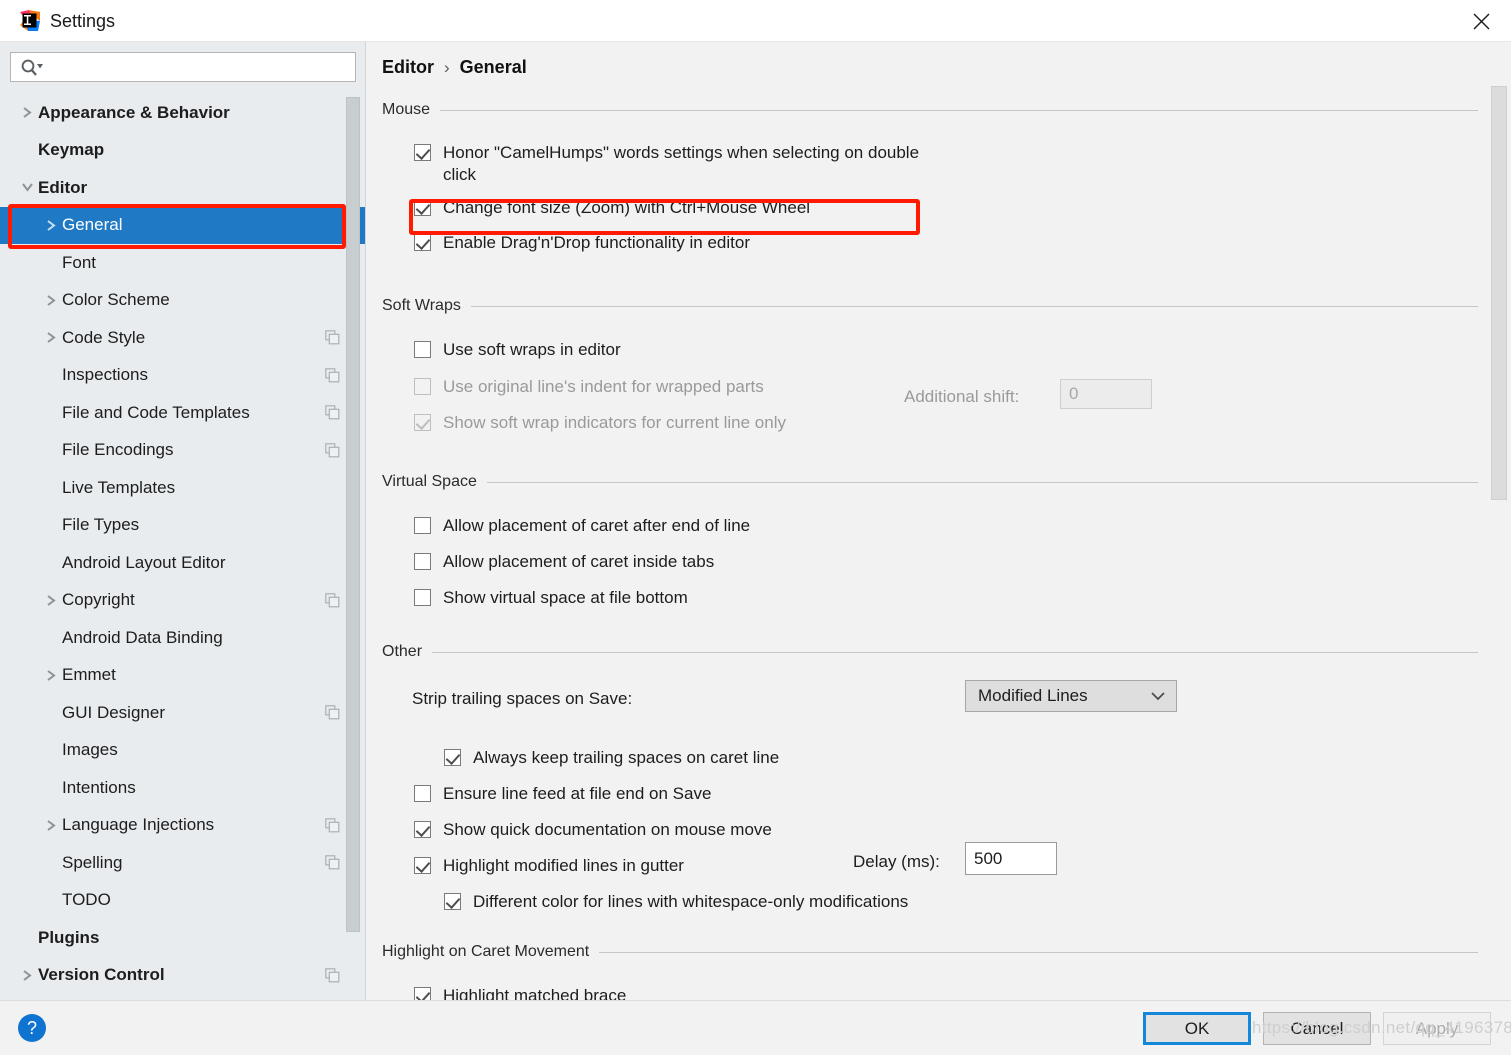 This screenshot has height=1055, width=1511. I want to click on sidebar-scrollbar-thumb, so click(353, 514).